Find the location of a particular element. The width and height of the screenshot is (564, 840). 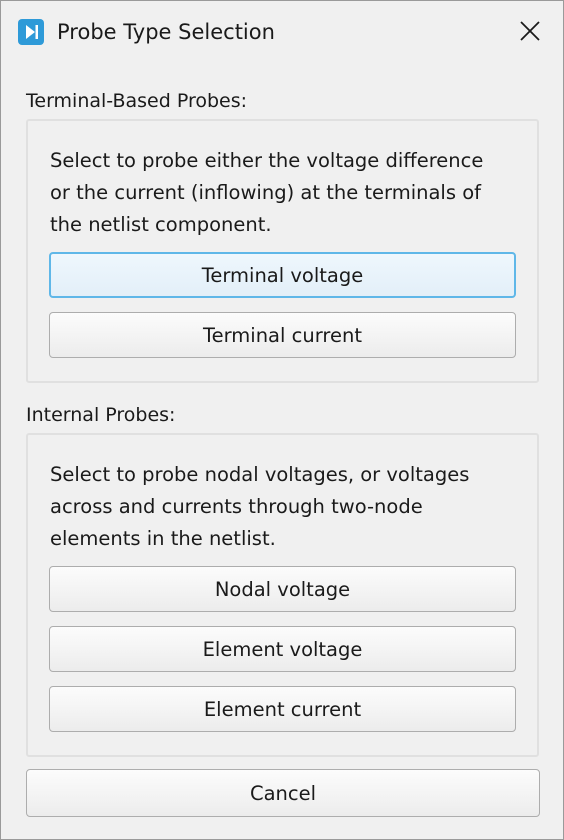

internal-section-label: Internal Probes: is located at coordinates (101, 415).